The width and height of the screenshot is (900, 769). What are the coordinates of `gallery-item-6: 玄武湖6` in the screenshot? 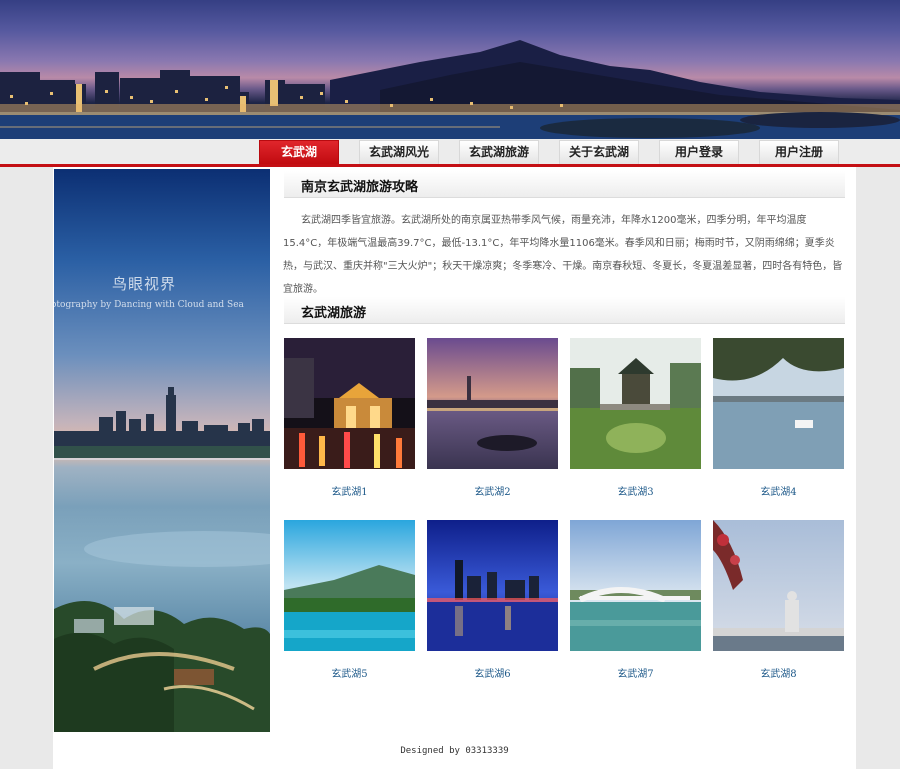 It's located at (492, 600).